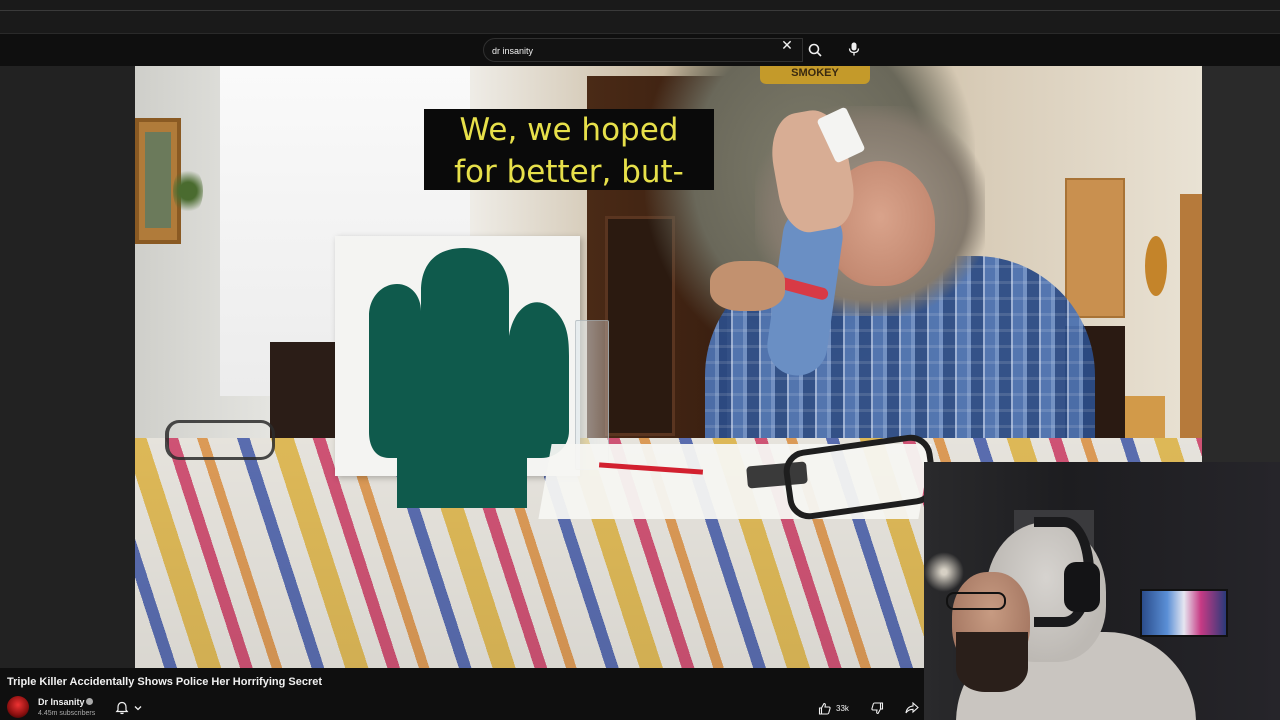 Image resolution: width=1280 pixels, height=720 pixels. I want to click on caption-box: We, we hoped for better, but-, so click(569, 149).